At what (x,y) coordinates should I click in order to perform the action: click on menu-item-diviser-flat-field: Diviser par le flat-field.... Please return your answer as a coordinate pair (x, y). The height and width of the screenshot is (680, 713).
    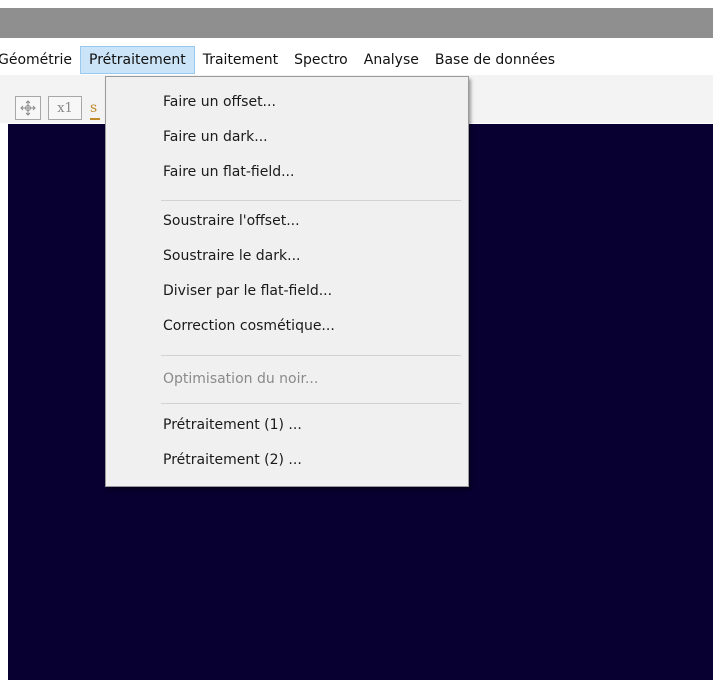
    Looking at the image, I should click on (247, 291).